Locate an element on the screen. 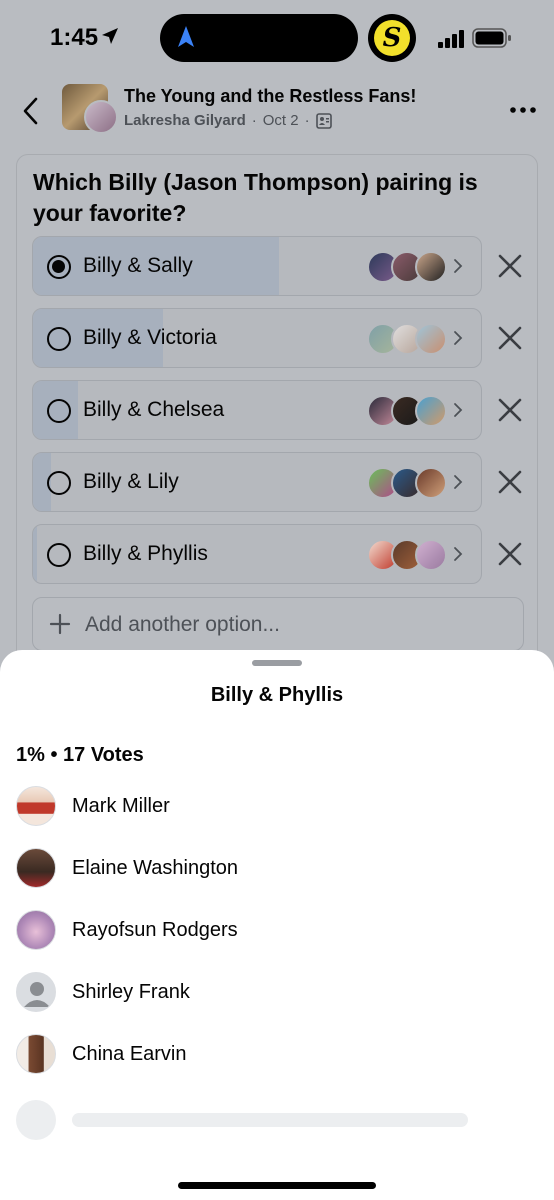 This screenshot has width=554, height=1200. author-avatar is located at coordinates (101, 117).